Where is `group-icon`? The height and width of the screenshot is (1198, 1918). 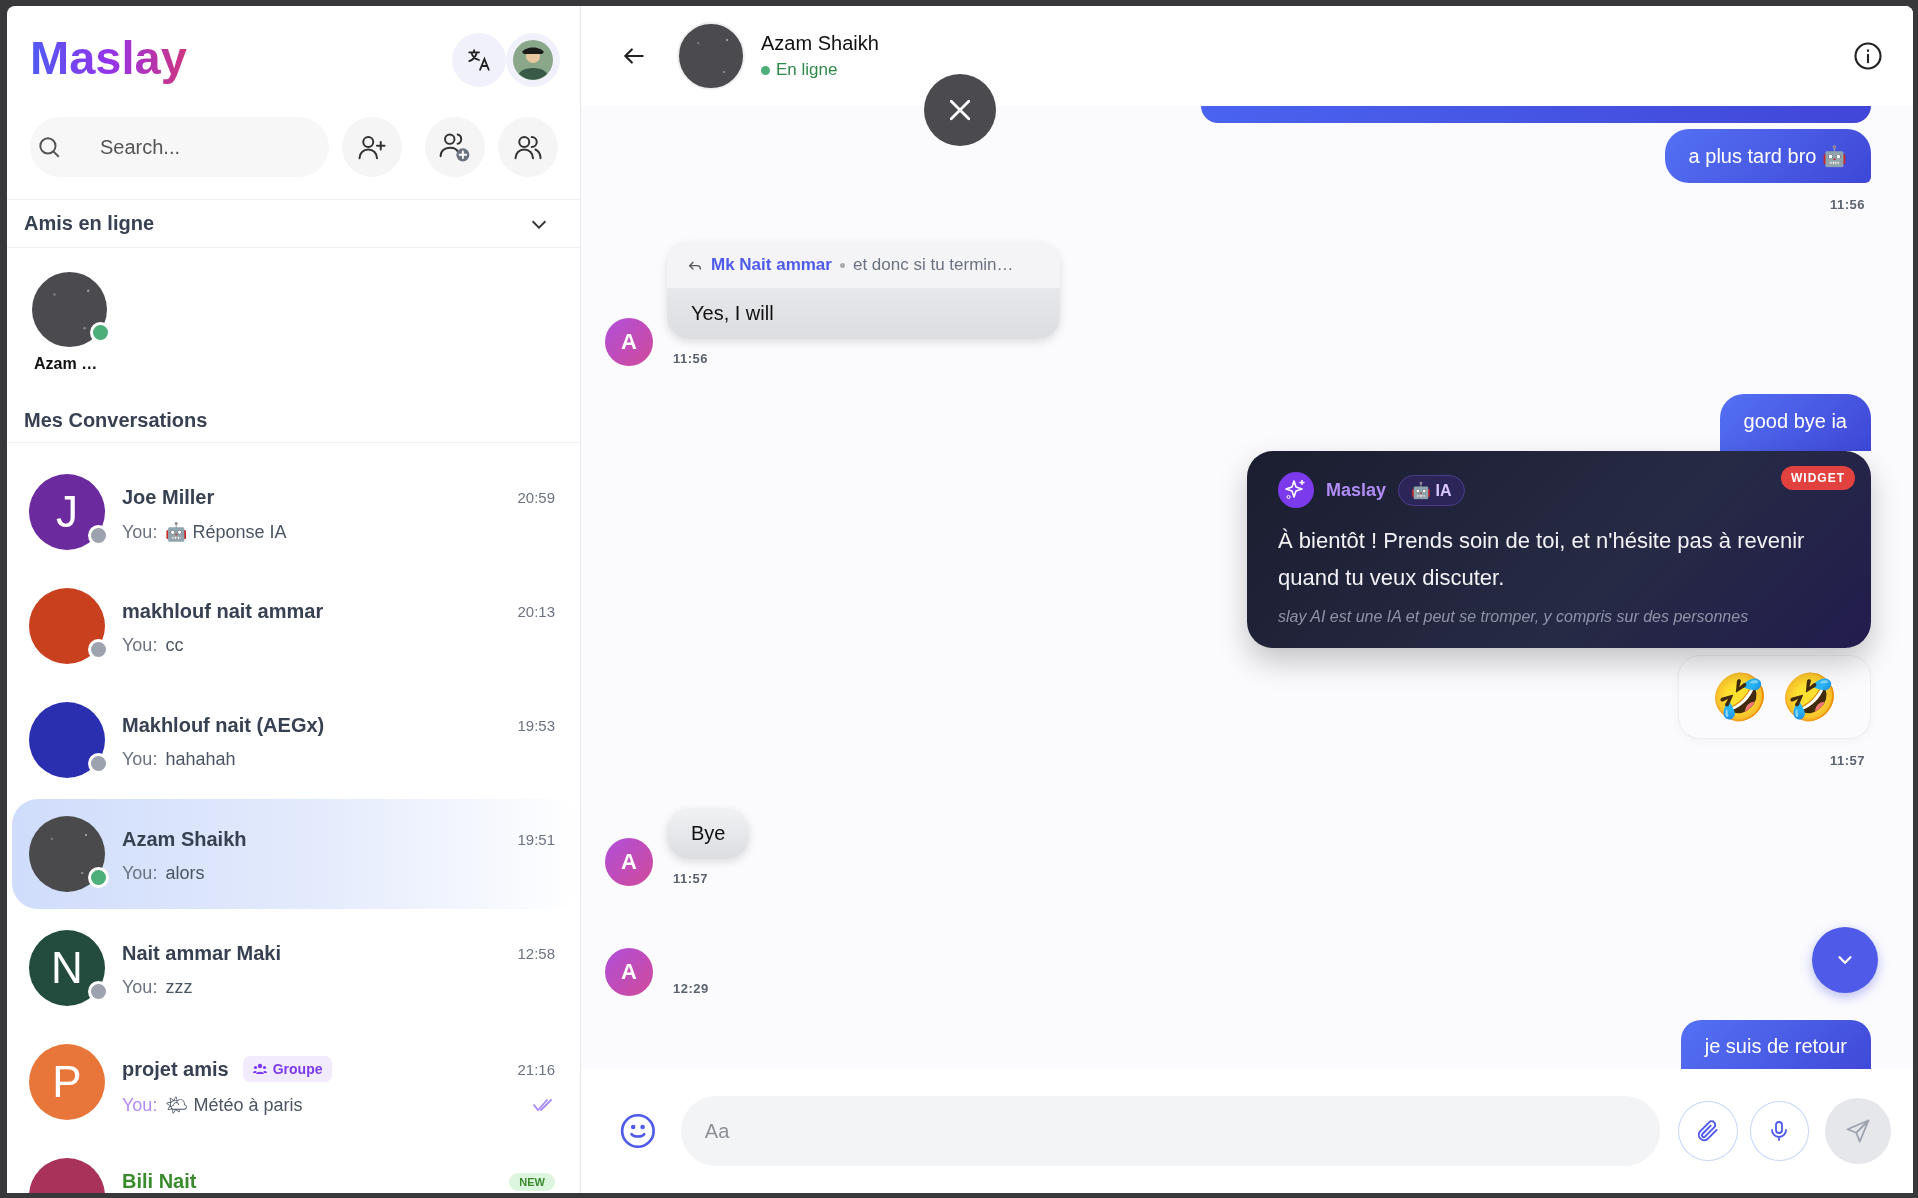 group-icon is located at coordinates (259, 1069).